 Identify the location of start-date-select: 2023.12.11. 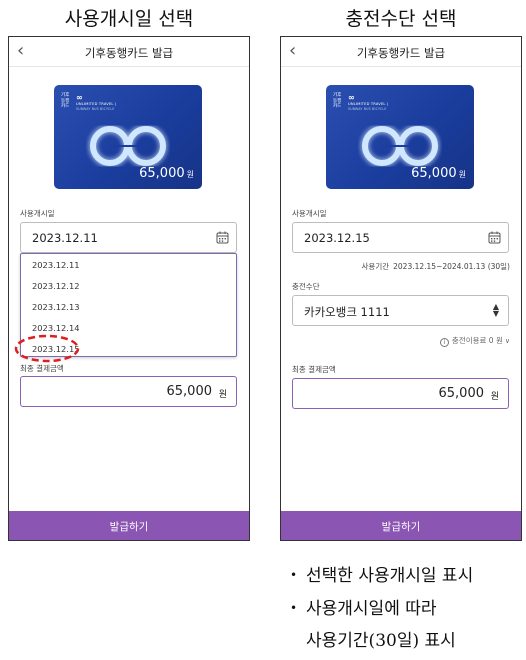
(128, 237).